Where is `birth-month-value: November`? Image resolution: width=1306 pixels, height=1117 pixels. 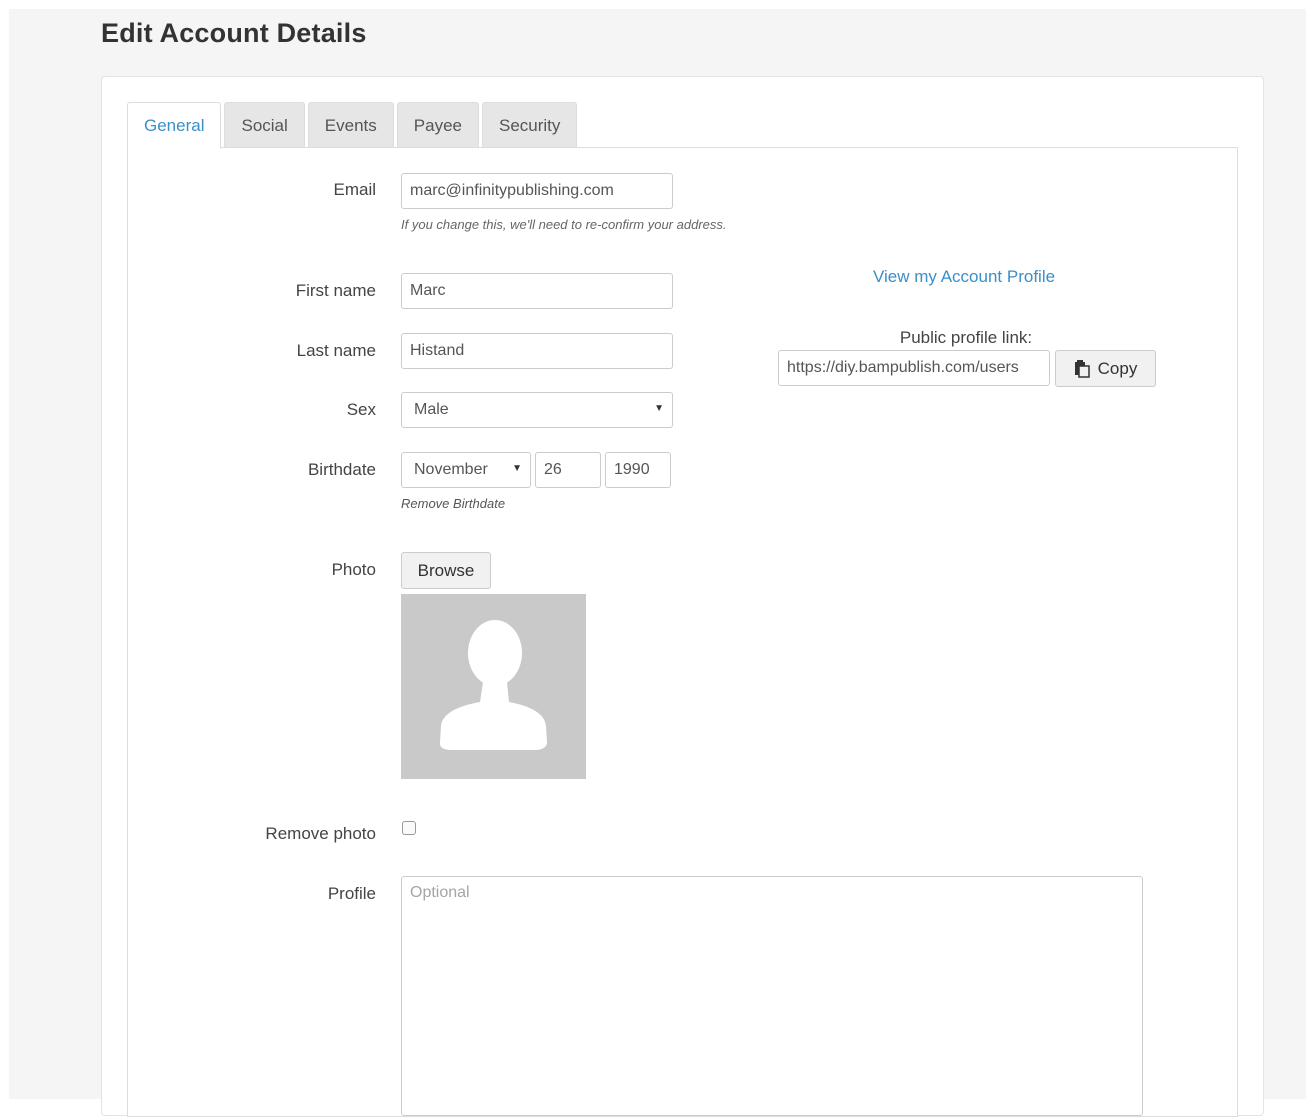 birth-month-value: November is located at coordinates (451, 469).